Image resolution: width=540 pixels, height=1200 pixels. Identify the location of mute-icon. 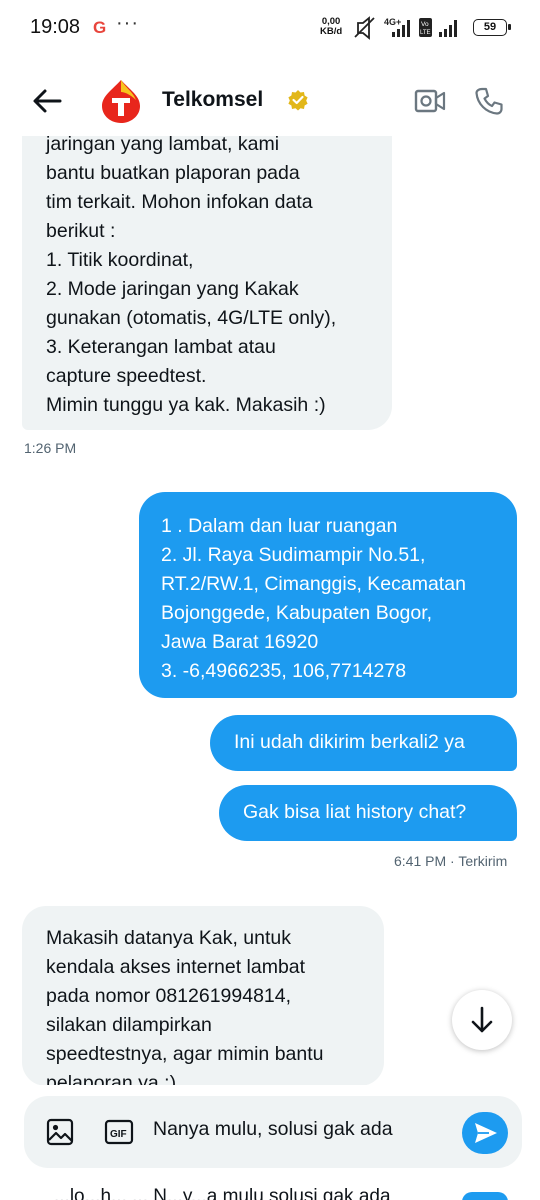
(364, 28).